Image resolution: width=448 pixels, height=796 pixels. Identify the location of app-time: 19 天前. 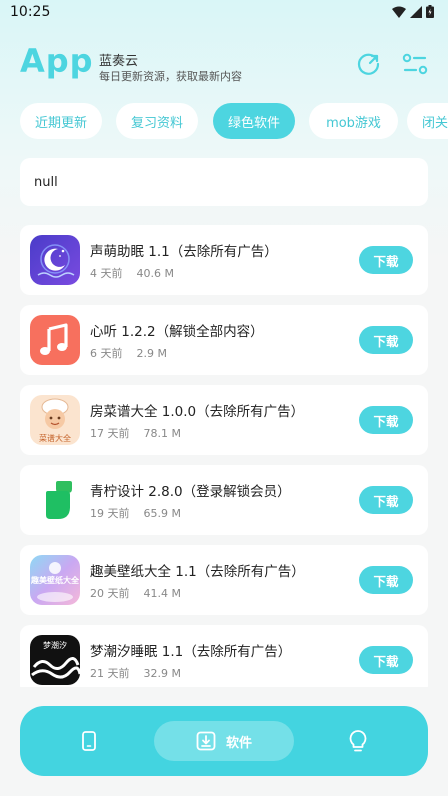
(110, 513).